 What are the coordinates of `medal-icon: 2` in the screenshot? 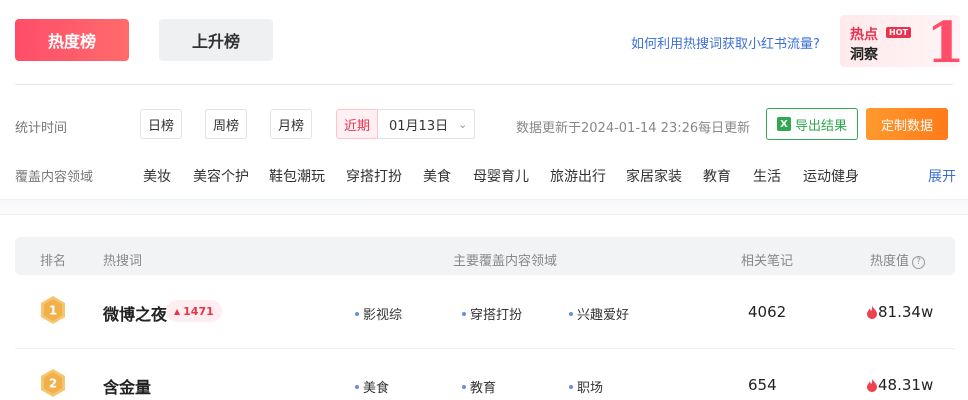 It's located at (53, 383).